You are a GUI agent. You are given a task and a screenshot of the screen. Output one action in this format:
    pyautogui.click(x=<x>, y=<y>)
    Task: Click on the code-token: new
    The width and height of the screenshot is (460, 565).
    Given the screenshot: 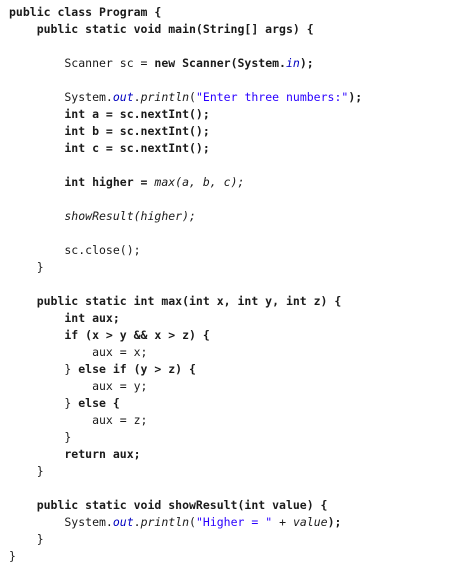 What is the action you would take?
    pyautogui.click(x=165, y=63)
    